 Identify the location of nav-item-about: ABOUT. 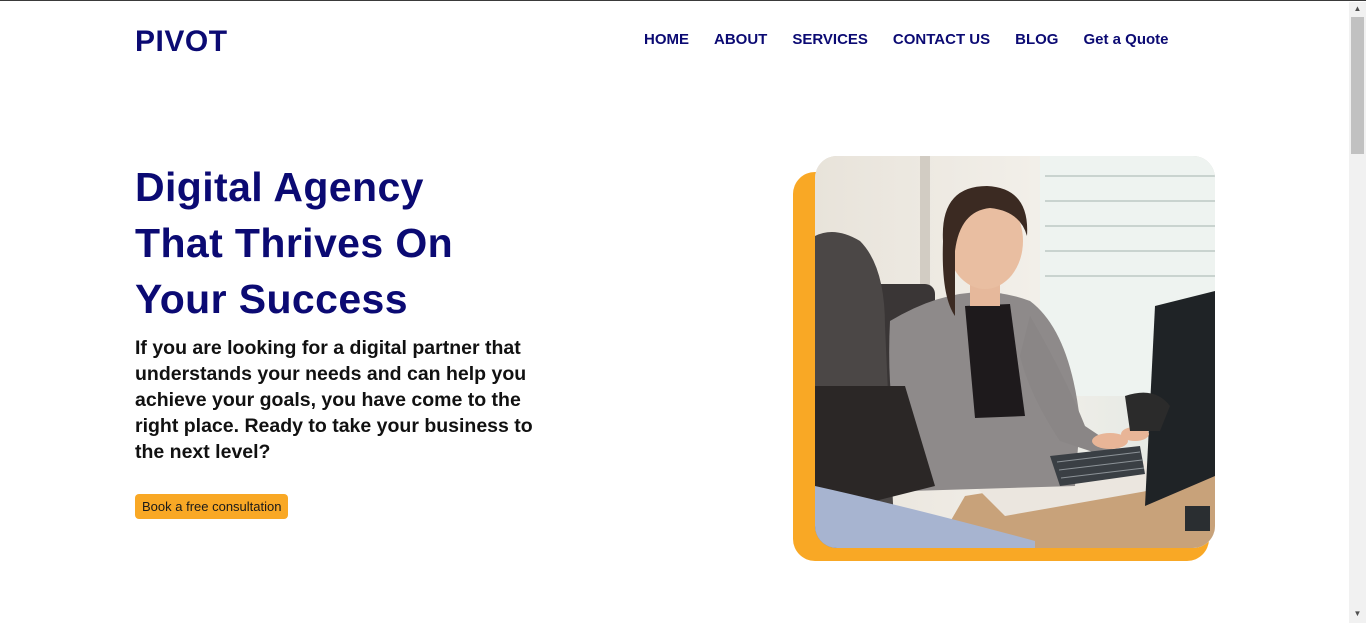
(740, 39).